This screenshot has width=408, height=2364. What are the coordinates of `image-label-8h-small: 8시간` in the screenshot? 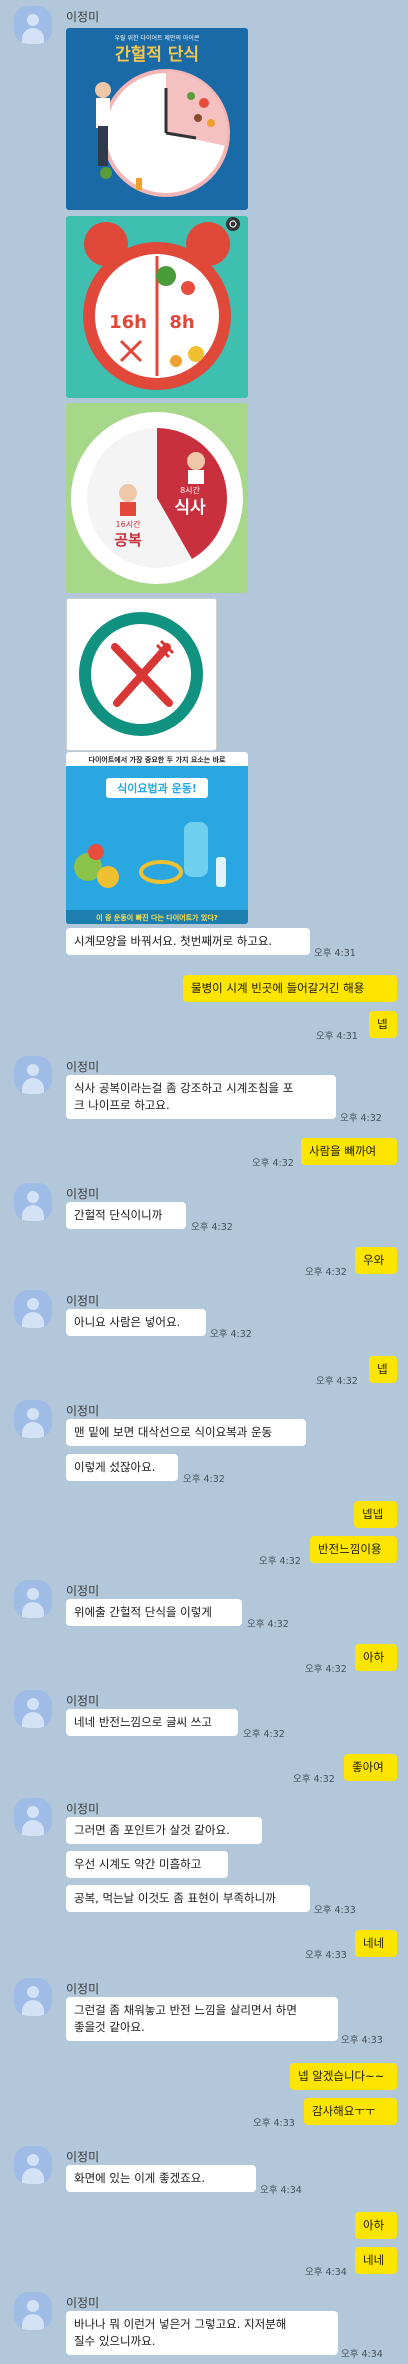 It's located at (190, 490).